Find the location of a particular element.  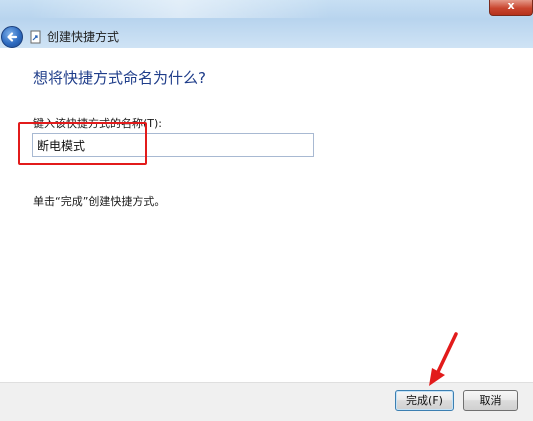

finish-button: 完成(F) is located at coordinates (424, 400).